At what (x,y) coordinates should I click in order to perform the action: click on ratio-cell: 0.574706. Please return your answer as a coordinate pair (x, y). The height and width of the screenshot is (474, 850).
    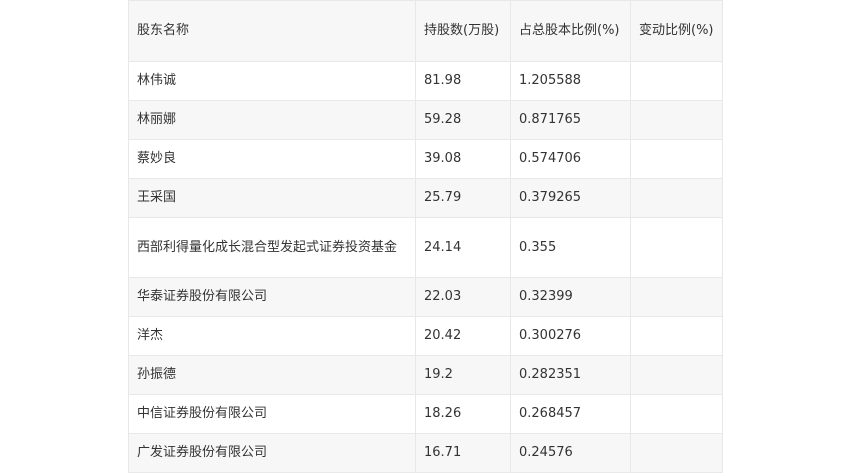
    Looking at the image, I should click on (570, 159).